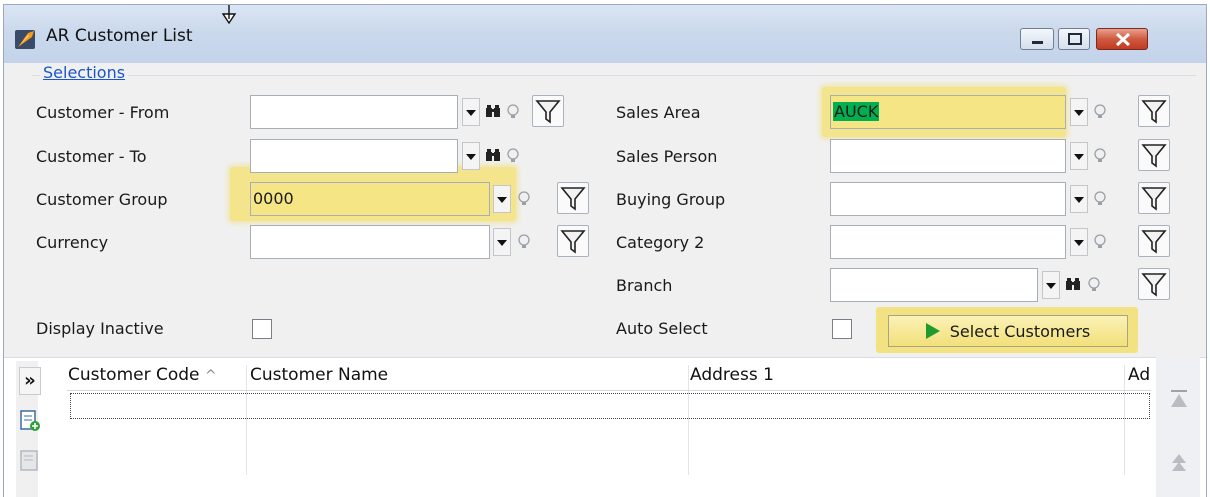 The height and width of the screenshot is (497, 1210). I want to click on app-icon, so click(25, 39).